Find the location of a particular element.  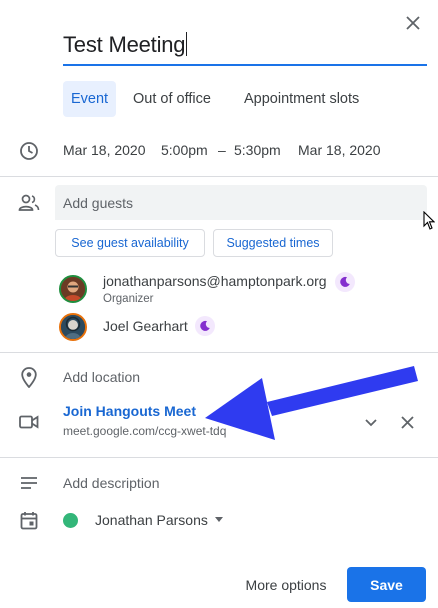

start-date: Mar 18, 2020 is located at coordinates (104, 150).